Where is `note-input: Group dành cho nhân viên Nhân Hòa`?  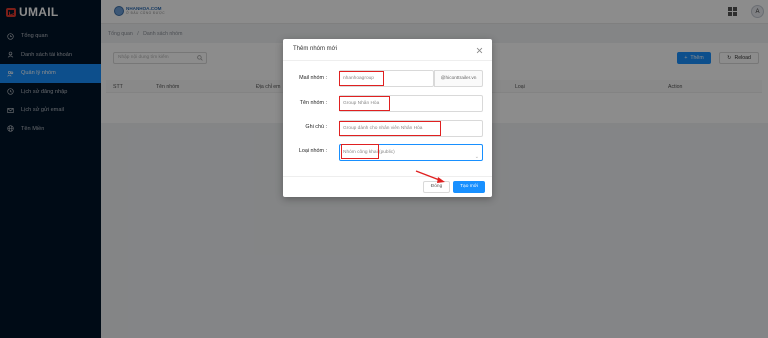
note-input: Group dành cho nhân viên Nhân Hòa is located at coordinates (411, 128).